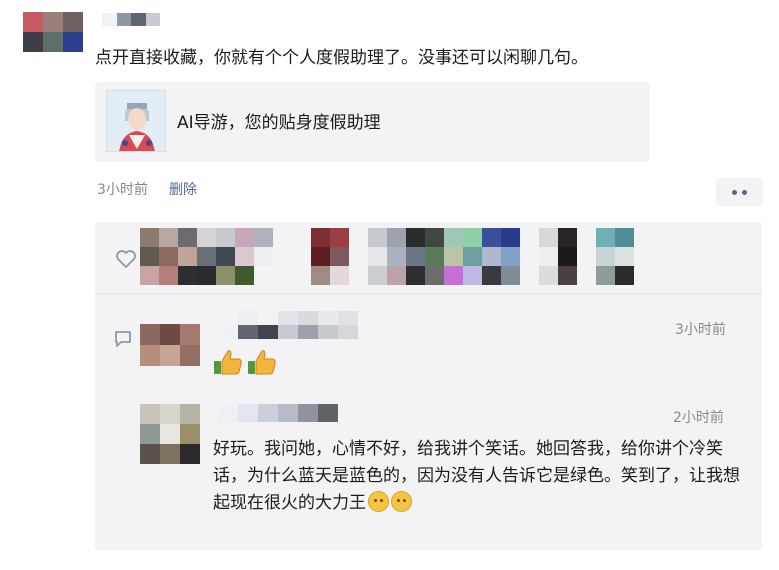 Image resolution: width=779 pixels, height=570 pixels. What do you see at coordinates (698, 418) in the screenshot?
I see `comment-timestamp: 2小时前` at bounding box center [698, 418].